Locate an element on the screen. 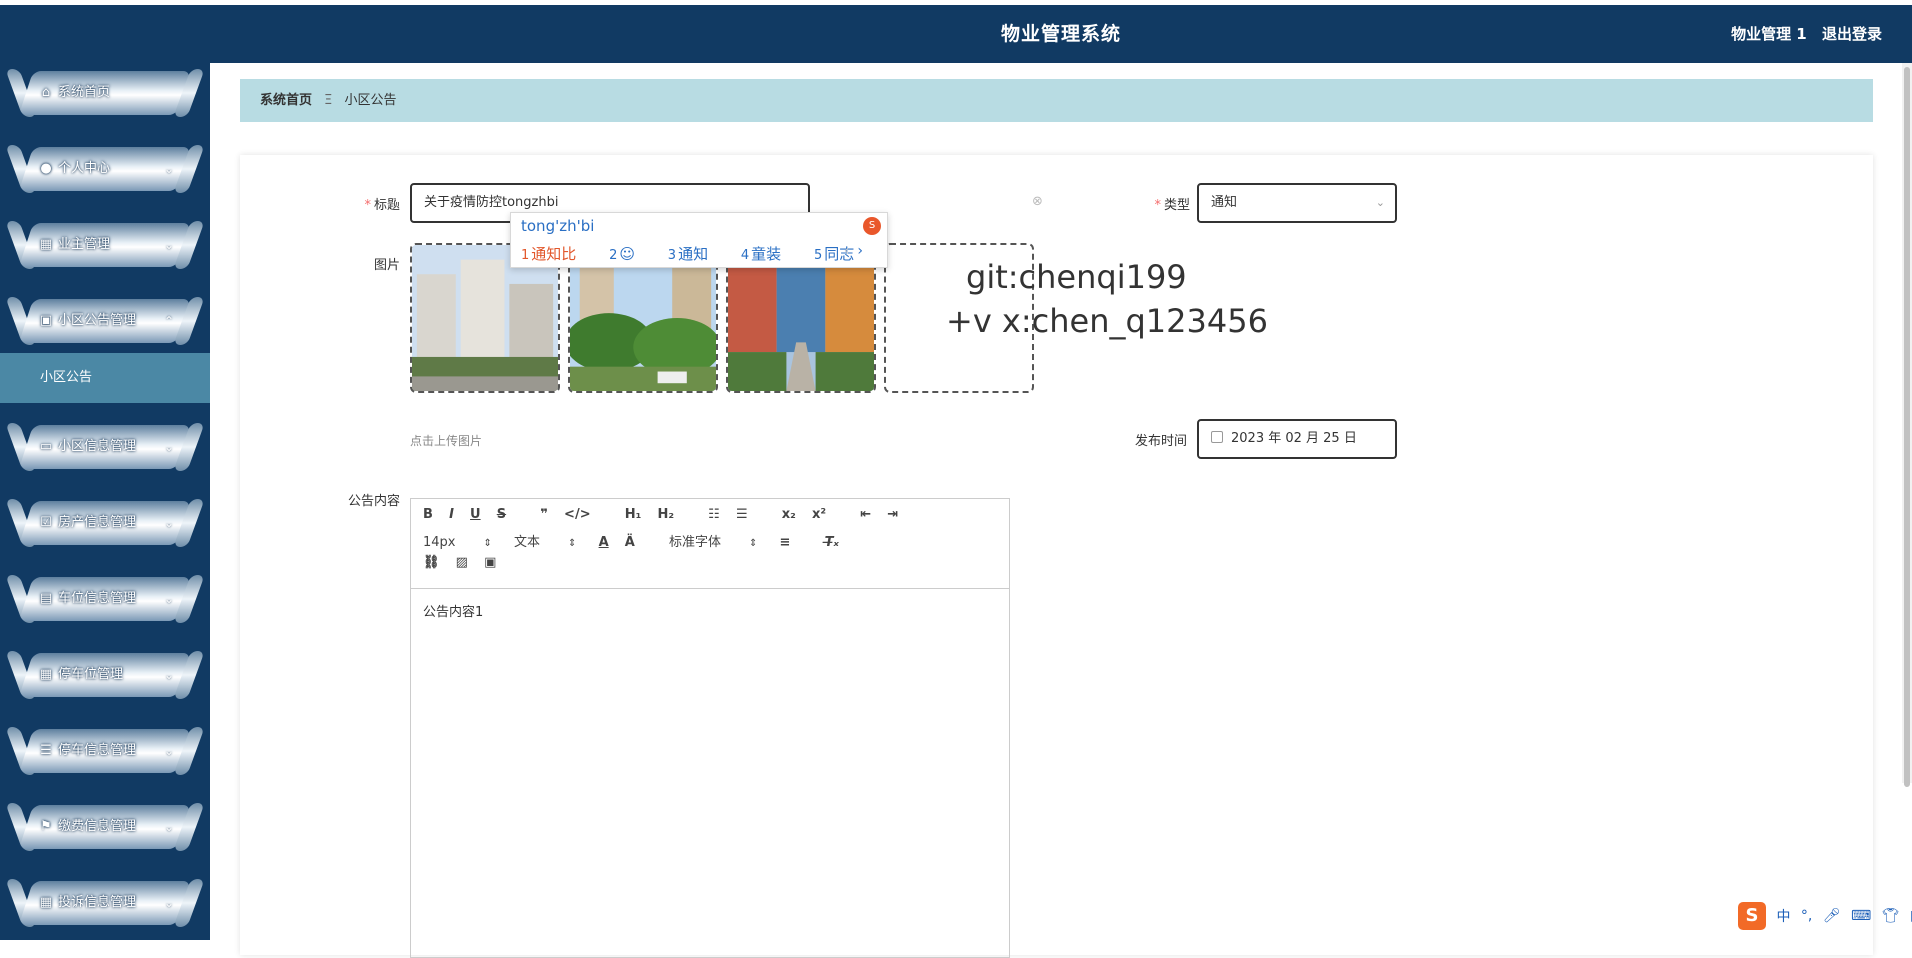  type-select: 通知 ⌄ is located at coordinates (1297, 203).